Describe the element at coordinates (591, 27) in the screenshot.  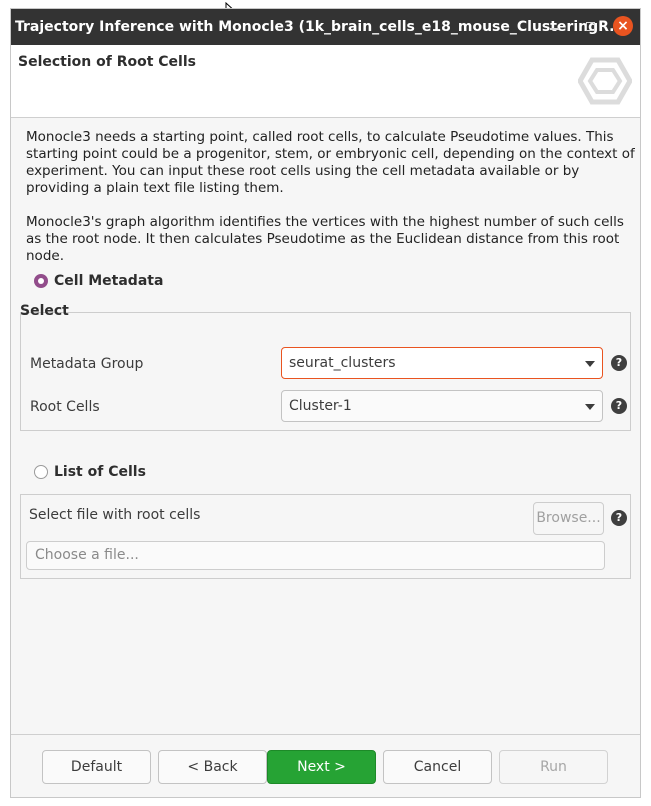
I see `maximize-icon` at that location.